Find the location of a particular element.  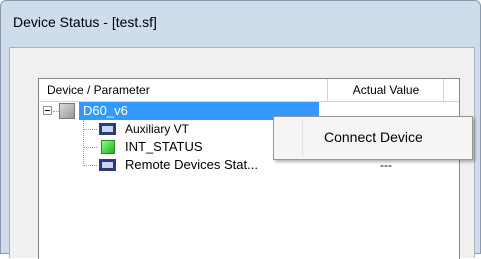

window-title: Device Status - [test.sf] is located at coordinates (85, 22).